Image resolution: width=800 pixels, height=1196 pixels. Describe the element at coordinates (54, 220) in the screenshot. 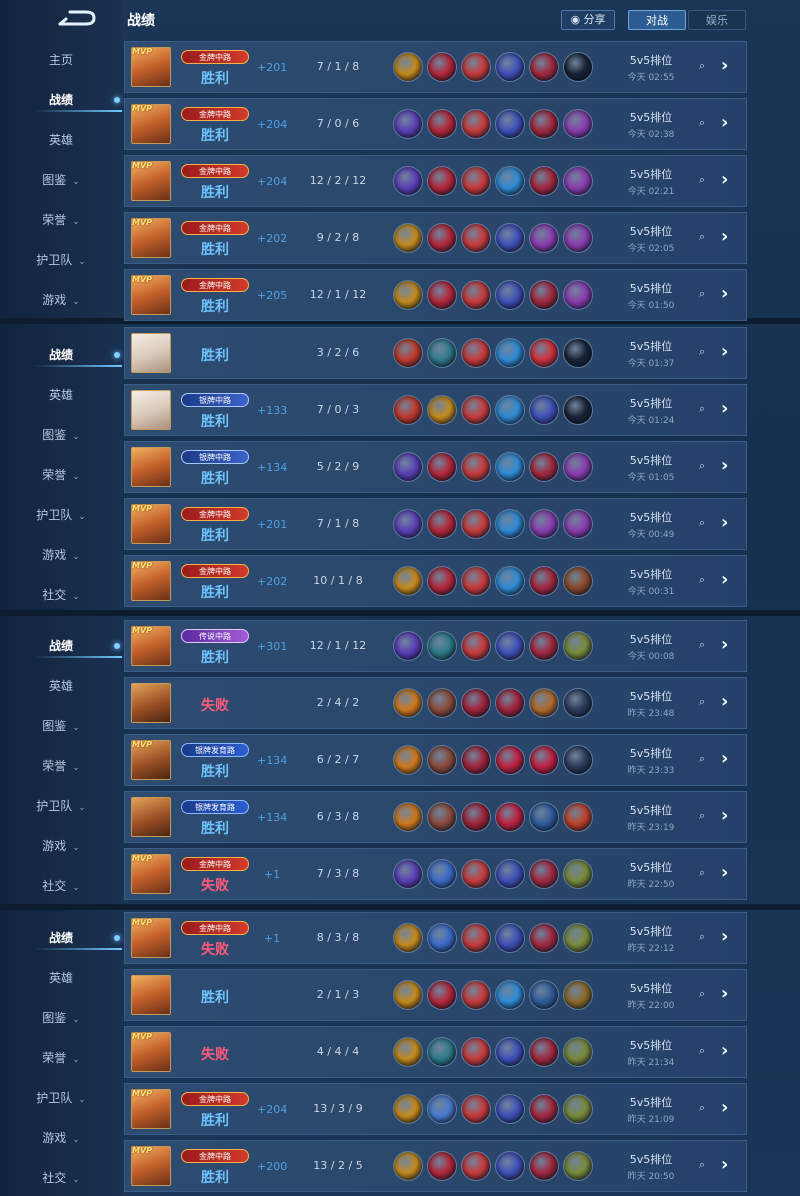

I see `sidebar-item-label: 荣誉` at that location.